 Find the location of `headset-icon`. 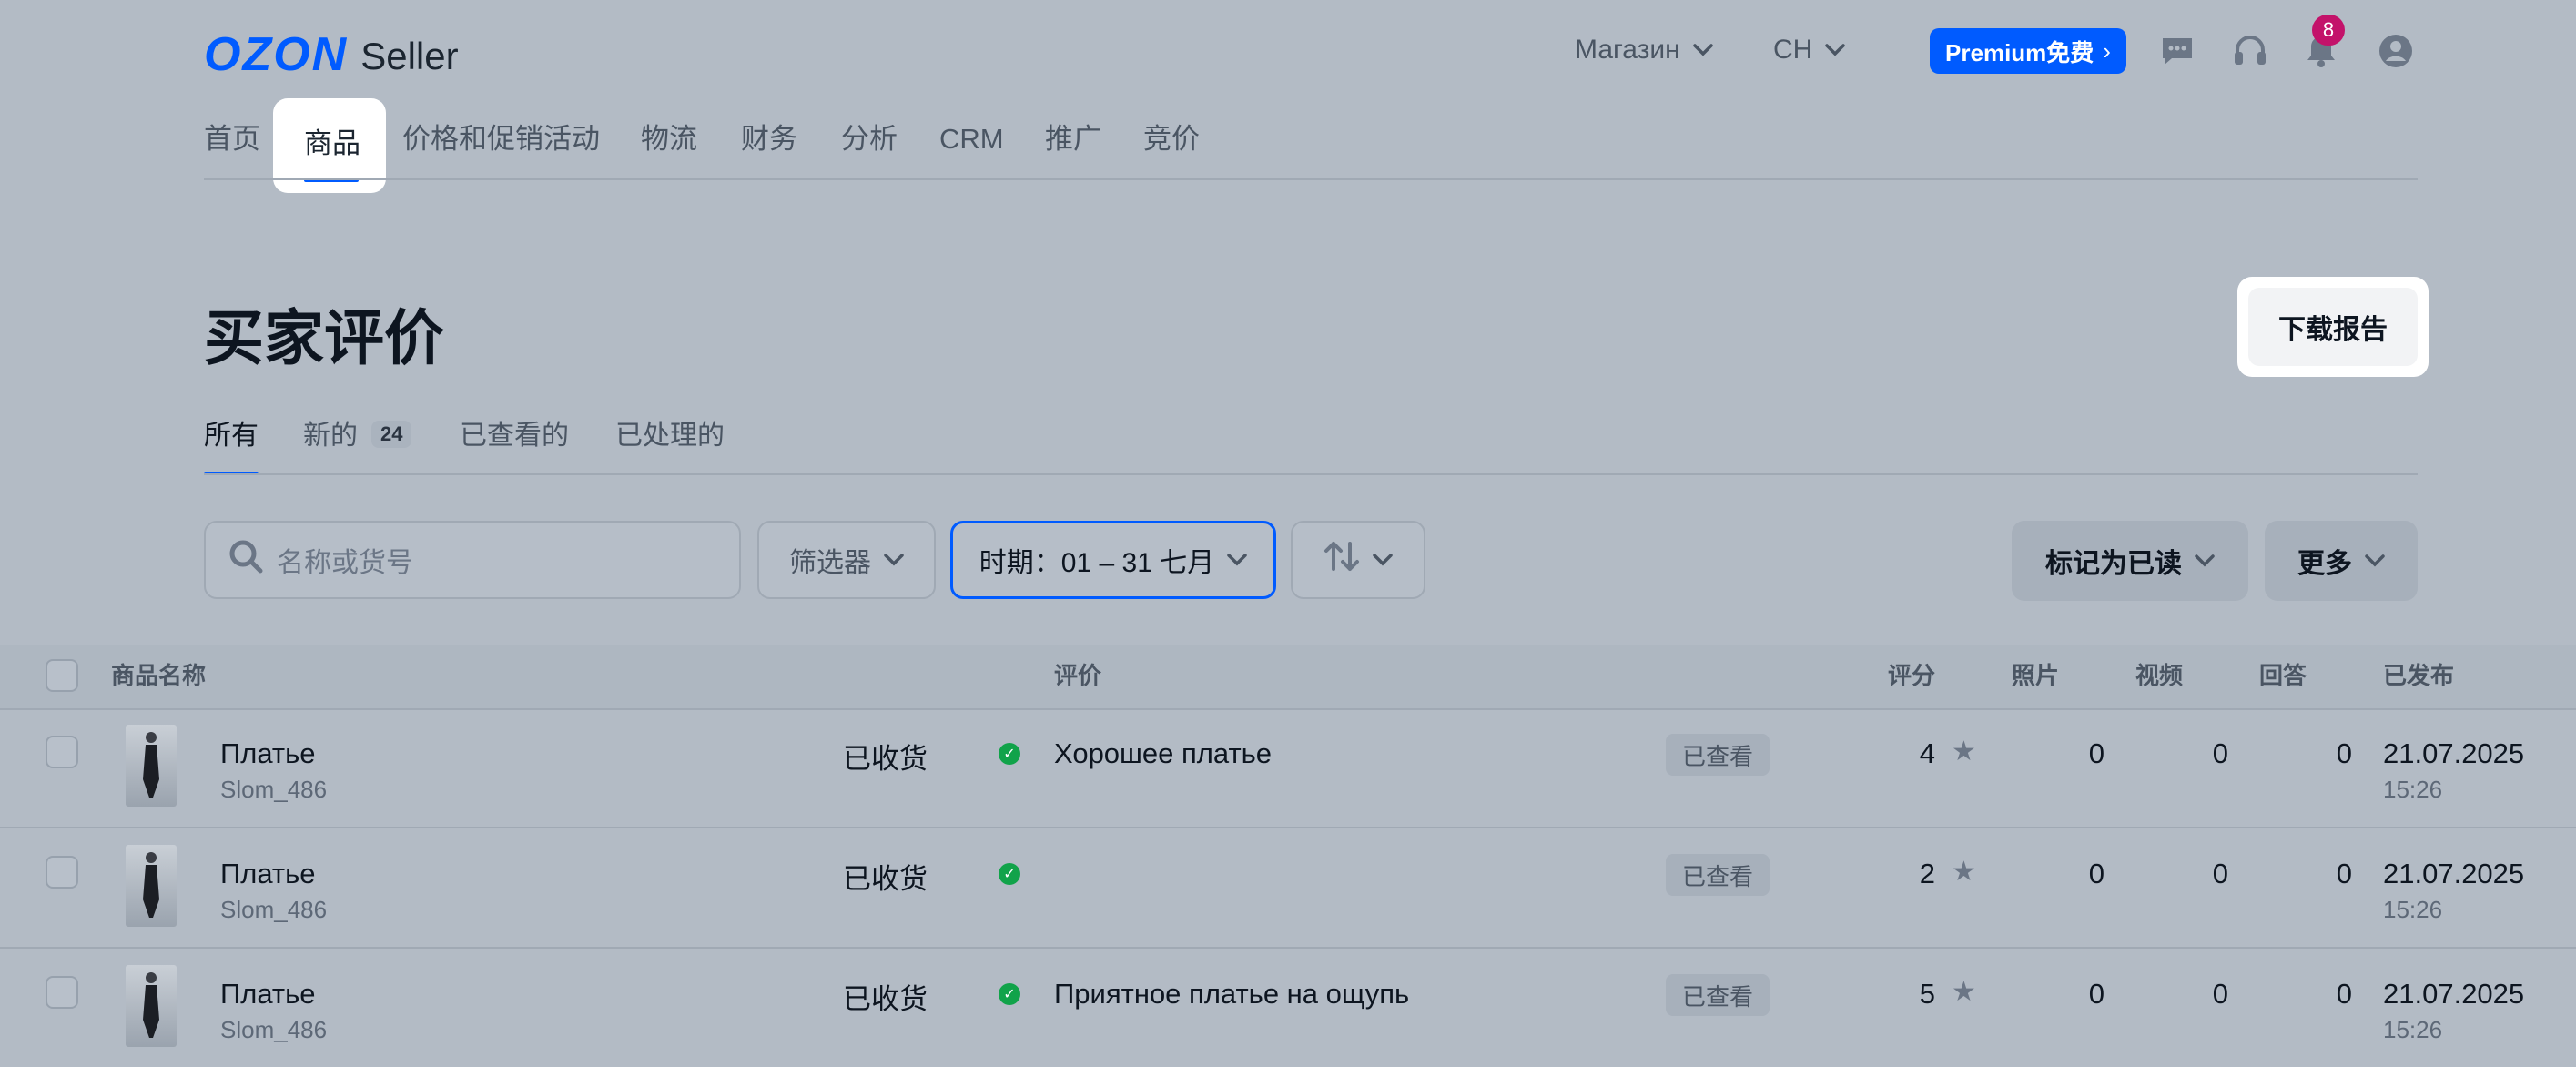

headset-icon is located at coordinates (2250, 51).